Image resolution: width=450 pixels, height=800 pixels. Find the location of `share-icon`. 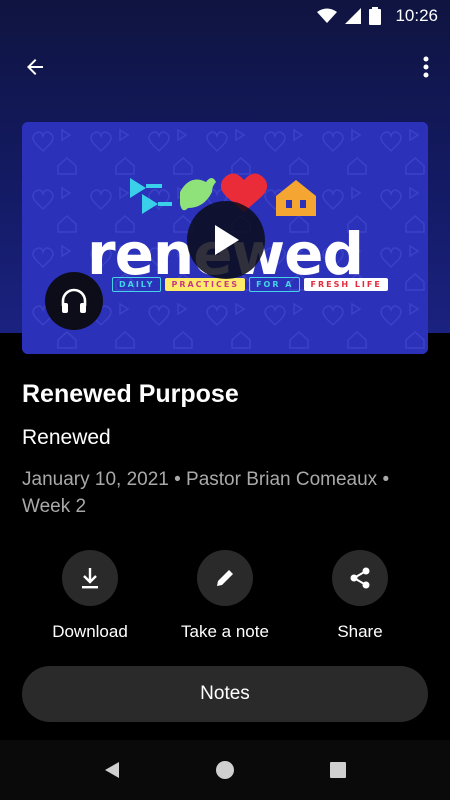

share-icon is located at coordinates (360, 578).